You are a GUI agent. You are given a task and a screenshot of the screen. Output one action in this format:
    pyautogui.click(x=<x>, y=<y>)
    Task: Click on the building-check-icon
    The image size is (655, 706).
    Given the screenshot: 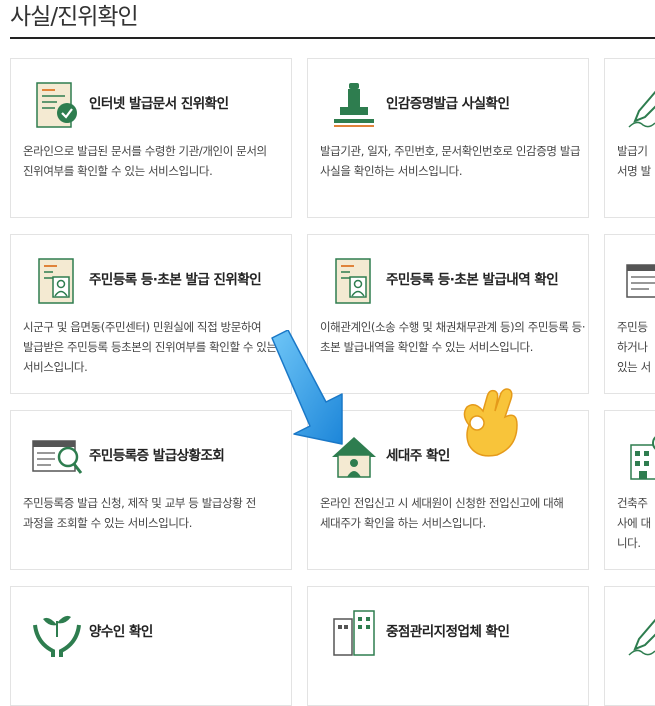 What is the action you would take?
    pyautogui.click(x=642, y=458)
    